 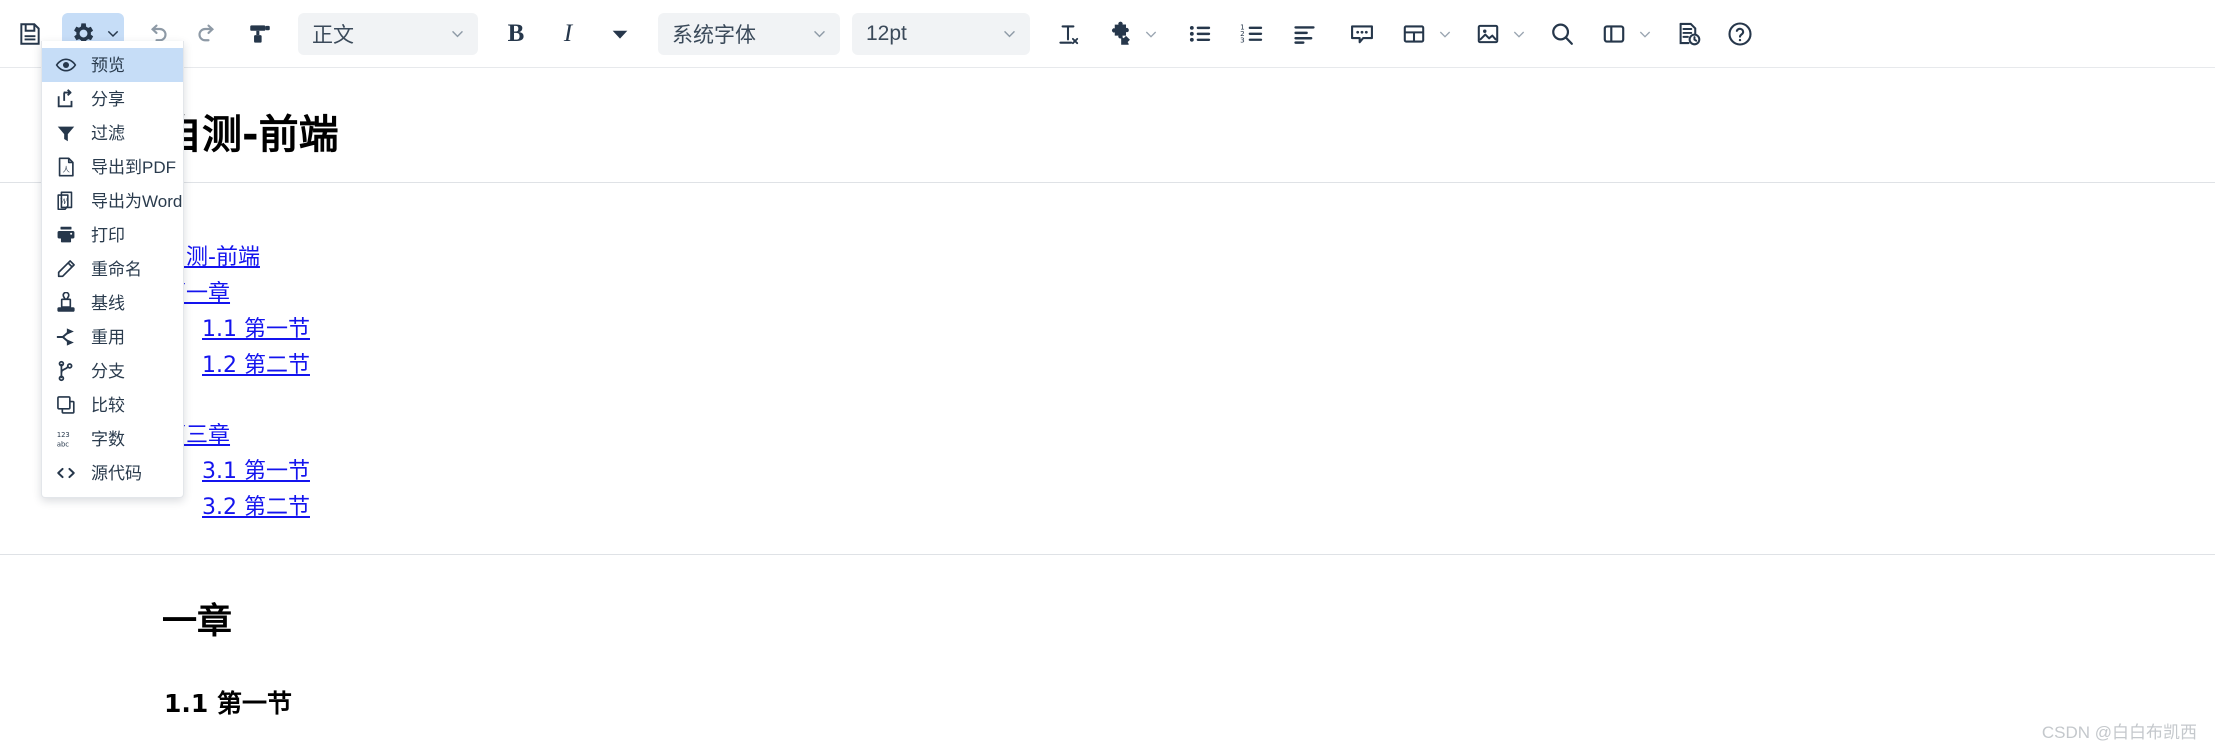 What do you see at coordinates (1242, 40) in the screenshot?
I see `svg-text: 3` at bounding box center [1242, 40].